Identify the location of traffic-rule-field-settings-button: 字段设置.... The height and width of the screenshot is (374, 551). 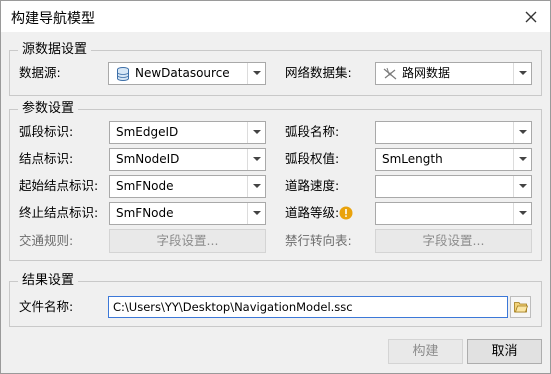
(187, 241).